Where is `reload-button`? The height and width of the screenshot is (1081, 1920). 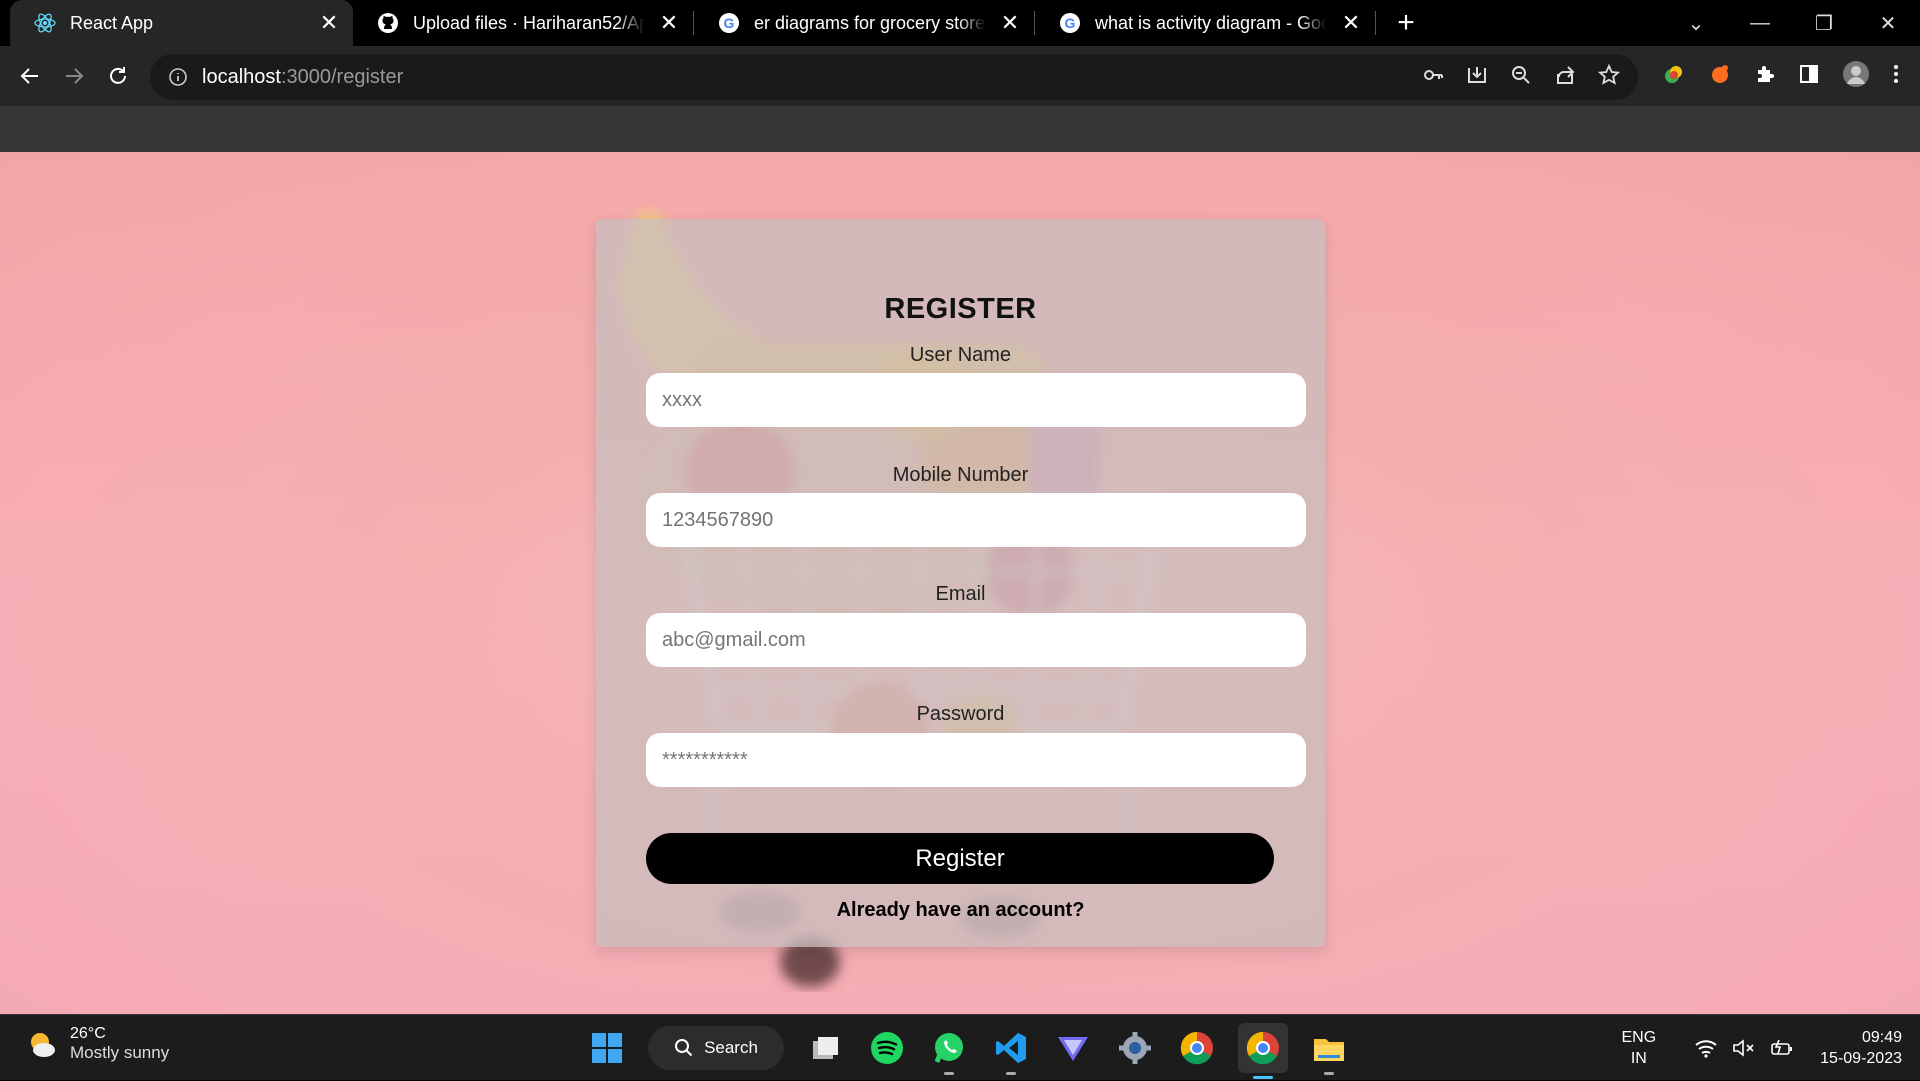
reload-button is located at coordinates (118, 76).